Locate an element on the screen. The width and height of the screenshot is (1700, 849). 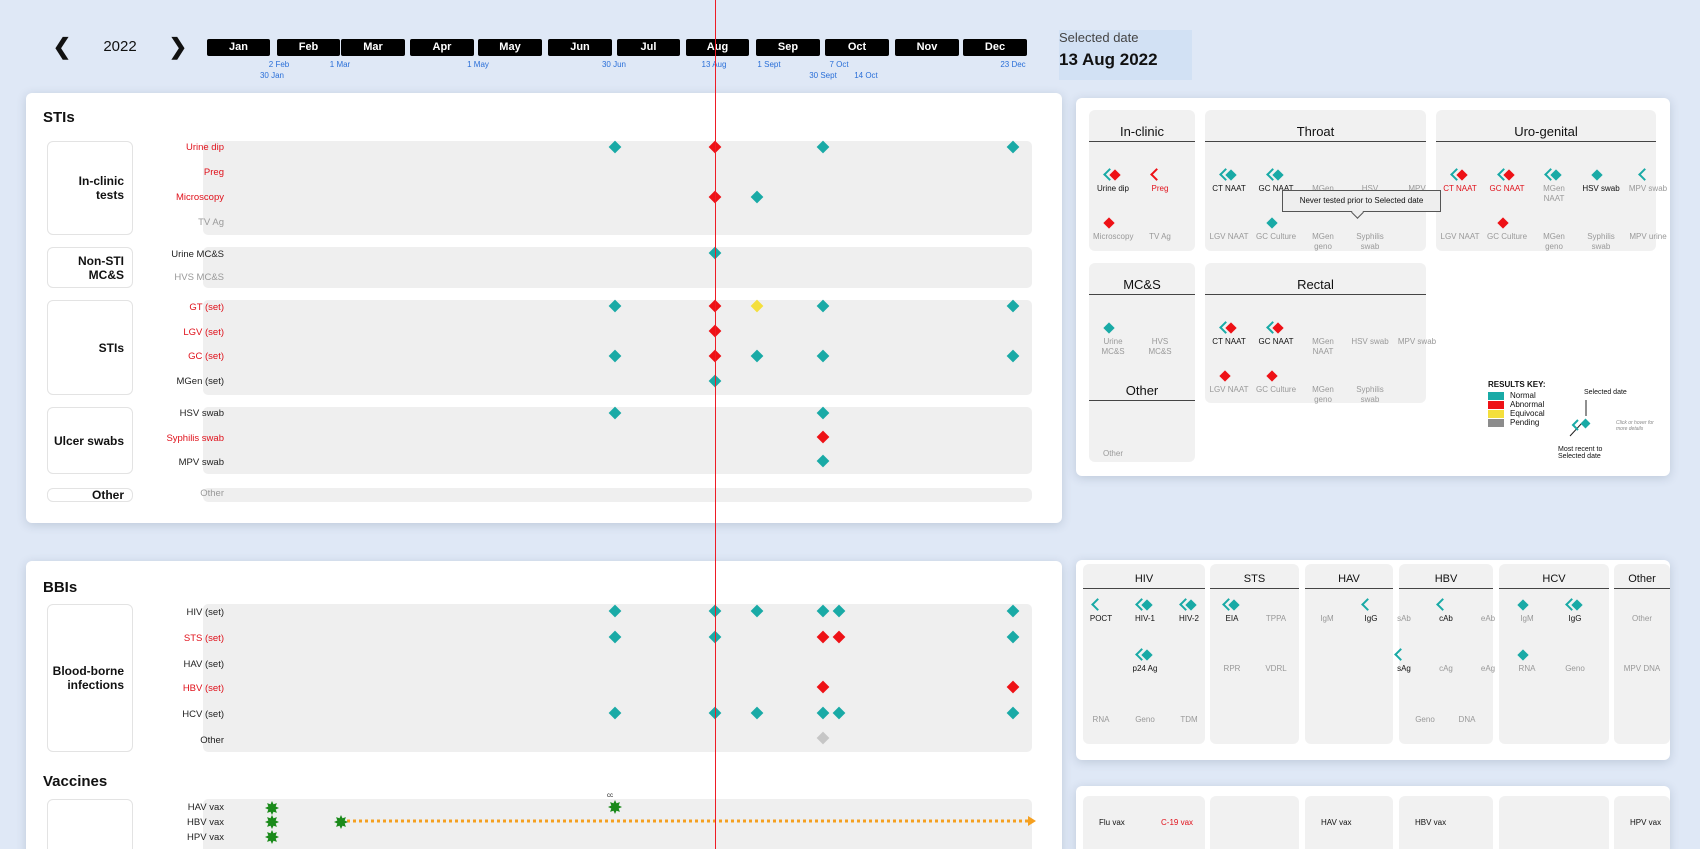
test-tile: HIV-1 is located at coordinates (1145, 611).